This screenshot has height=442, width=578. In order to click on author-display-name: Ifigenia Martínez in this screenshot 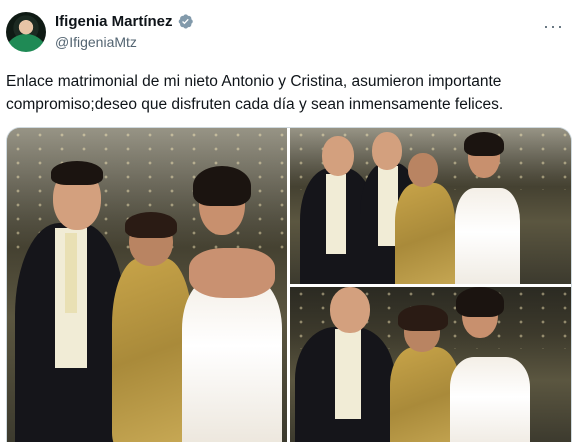, I will do `click(114, 21)`.